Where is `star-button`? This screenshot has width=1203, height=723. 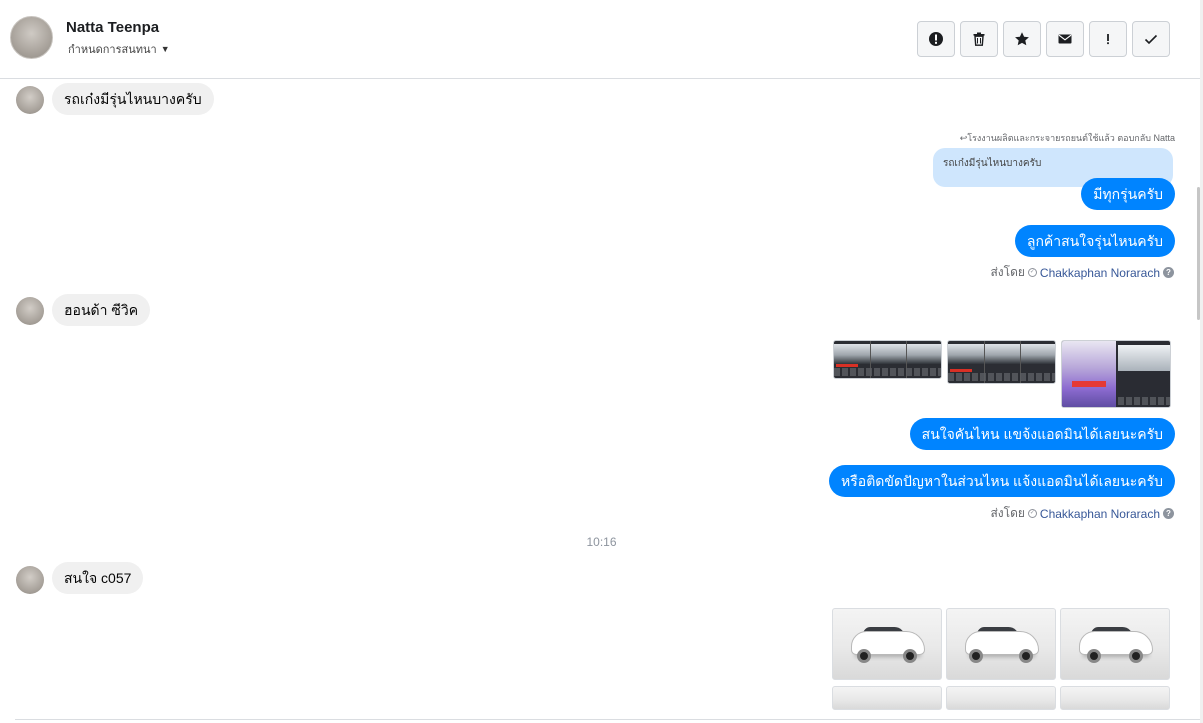
star-button is located at coordinates (1022, 39).